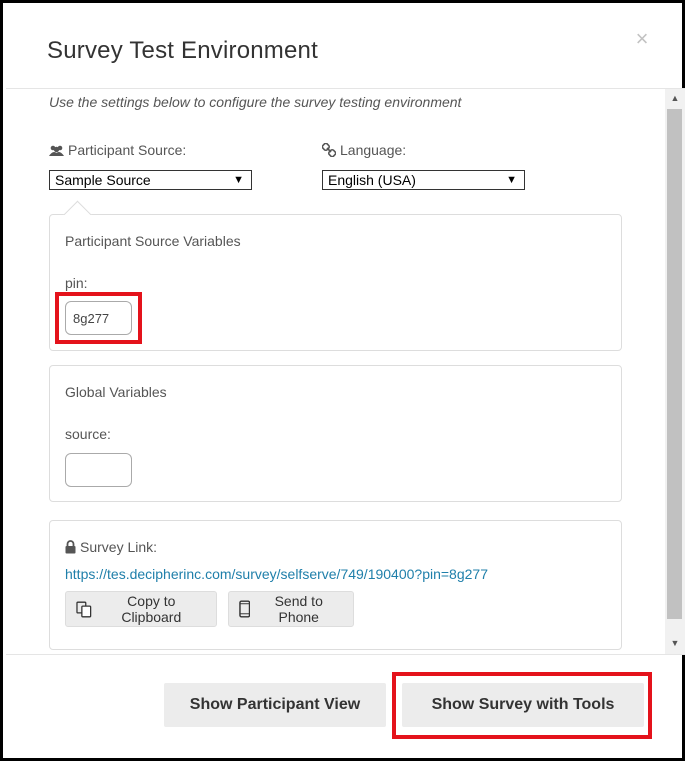 The width and height of the screenshot is (685, 761). I want to click on pin-input, so click(98, 318).